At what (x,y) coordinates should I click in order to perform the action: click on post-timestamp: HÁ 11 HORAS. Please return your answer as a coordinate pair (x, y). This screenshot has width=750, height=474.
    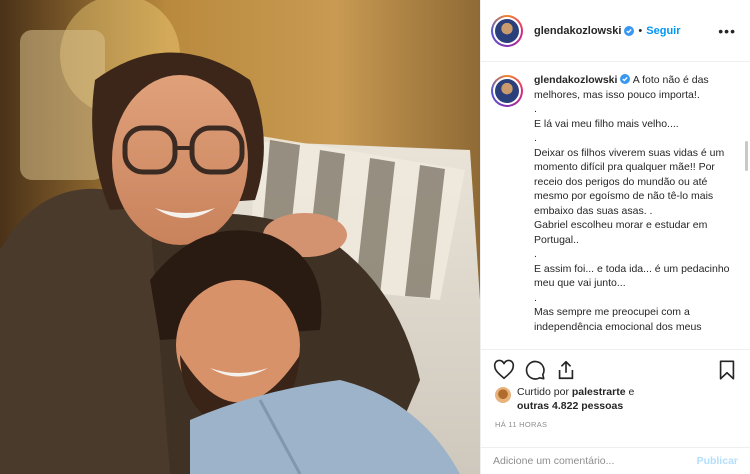
    Looking at the image, I should click on (521, 424).